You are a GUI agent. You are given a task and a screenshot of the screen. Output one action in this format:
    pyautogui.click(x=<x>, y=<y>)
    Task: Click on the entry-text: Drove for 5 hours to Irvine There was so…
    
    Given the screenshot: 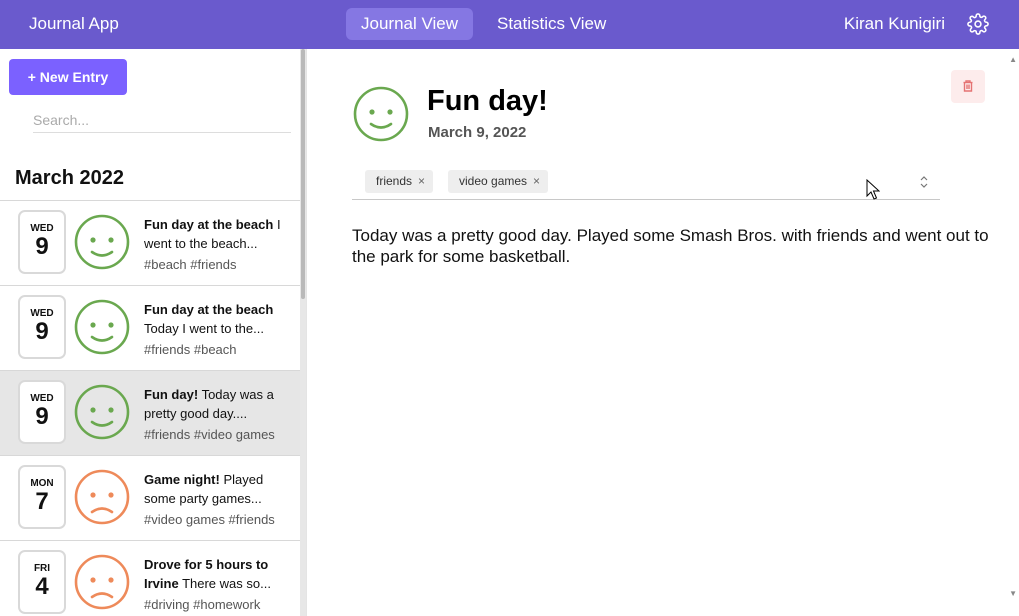 What is the action you would take?
    pyautogui.click(x=217, y=574)
    